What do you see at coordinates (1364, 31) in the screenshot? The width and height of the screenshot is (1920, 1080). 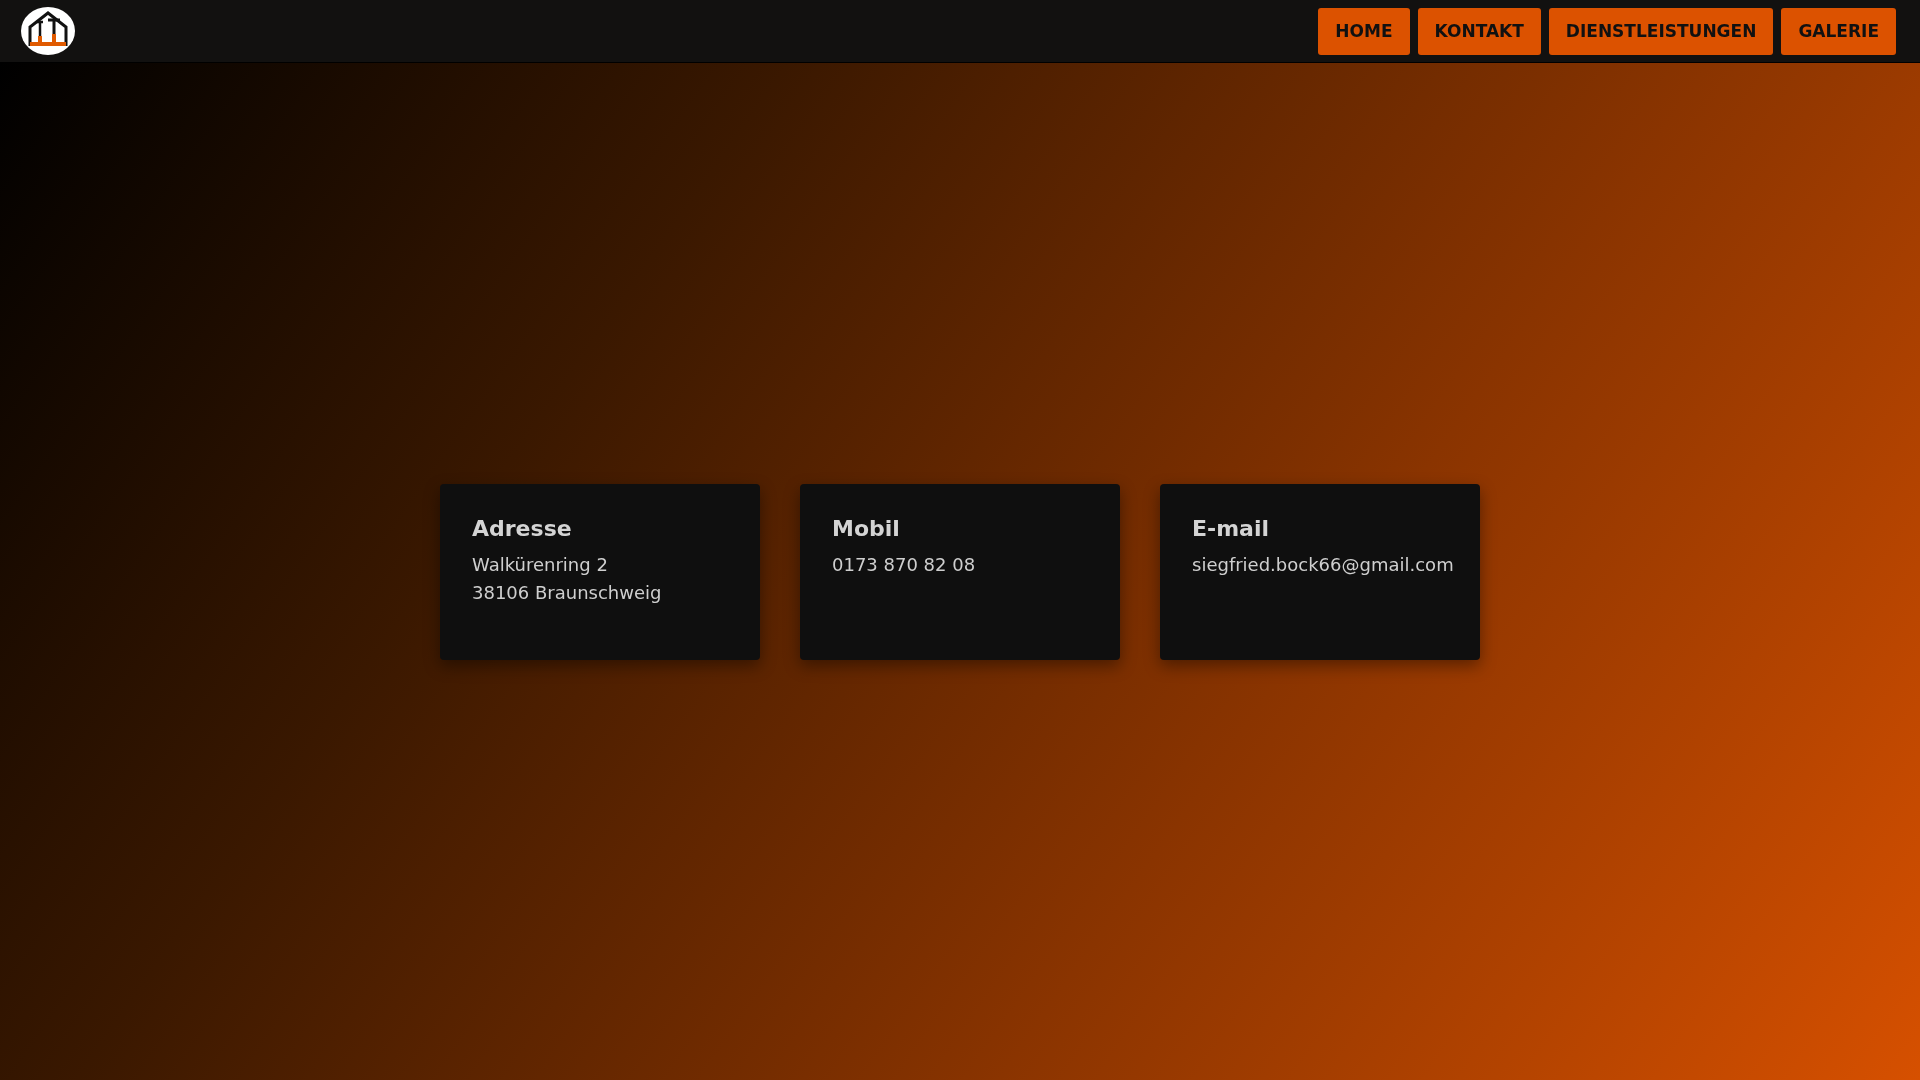 I see `nav-button: HOME` at bounding box center [1364, 31].